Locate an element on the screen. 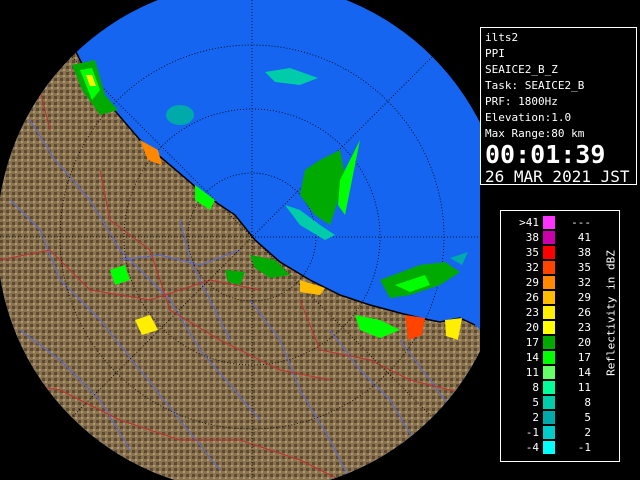 This screenshot has height=480, width=640. legend-upper-bound: 35 is located at coordinates (584, 267).